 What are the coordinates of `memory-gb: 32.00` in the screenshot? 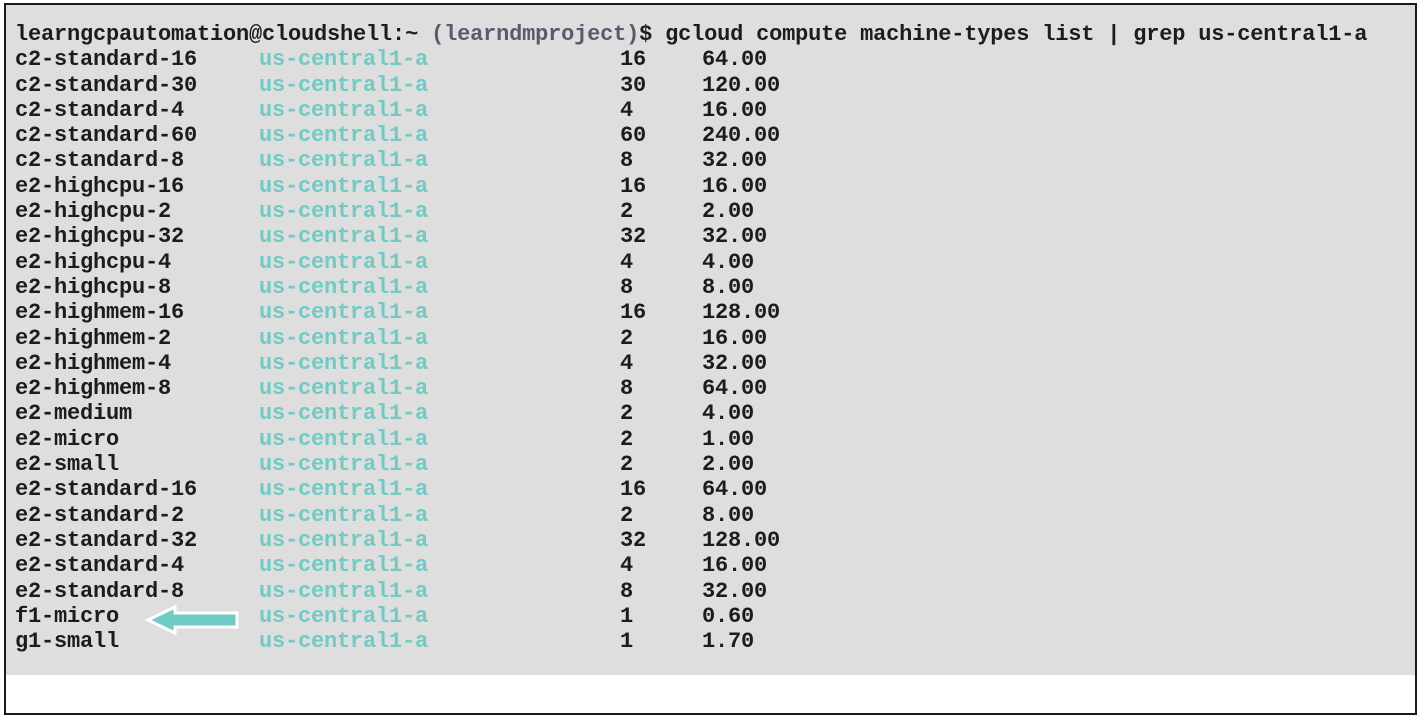 It's located at (735, 363).